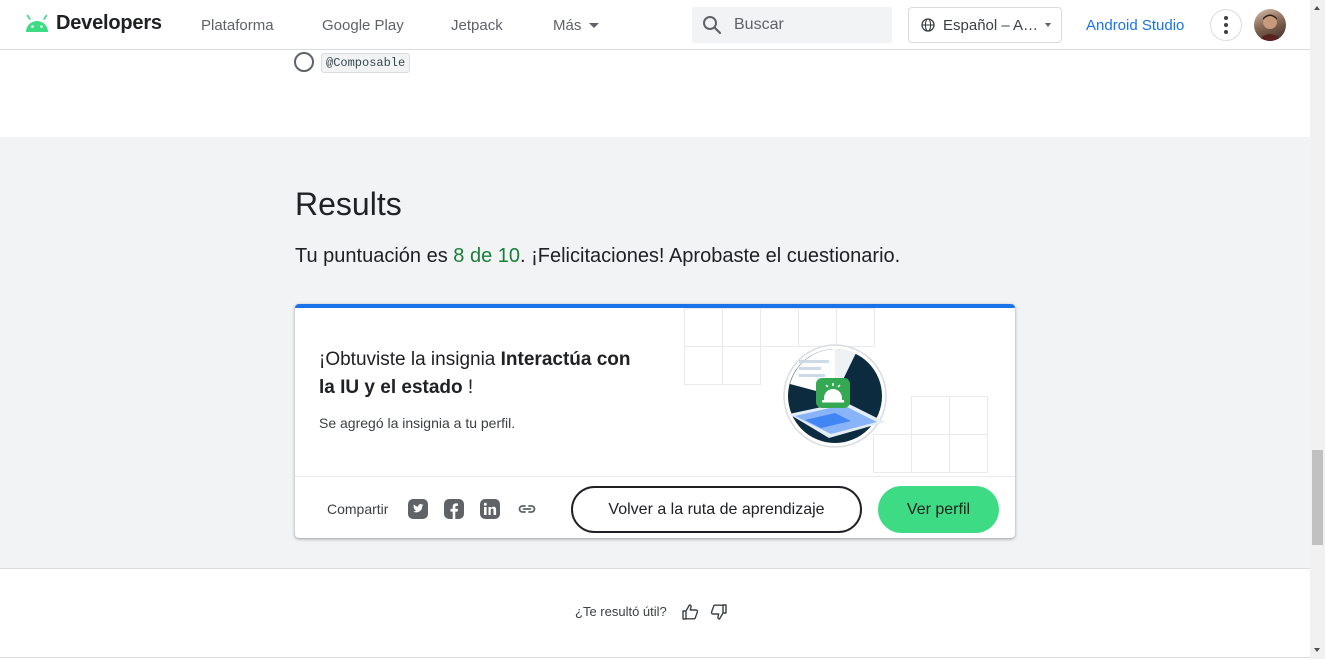  I want to click on android-studio-link: Android Studio, so click(1135, 25).